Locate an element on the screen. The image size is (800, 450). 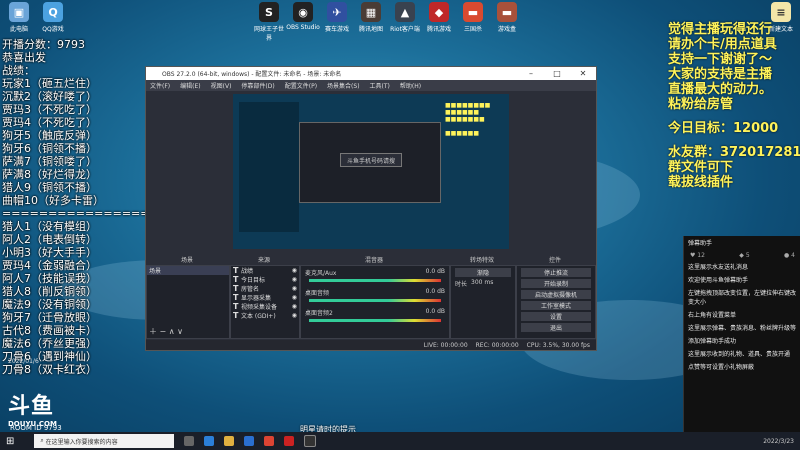
menu-item: 场景集合(S) is located at coordinates (343, 85).